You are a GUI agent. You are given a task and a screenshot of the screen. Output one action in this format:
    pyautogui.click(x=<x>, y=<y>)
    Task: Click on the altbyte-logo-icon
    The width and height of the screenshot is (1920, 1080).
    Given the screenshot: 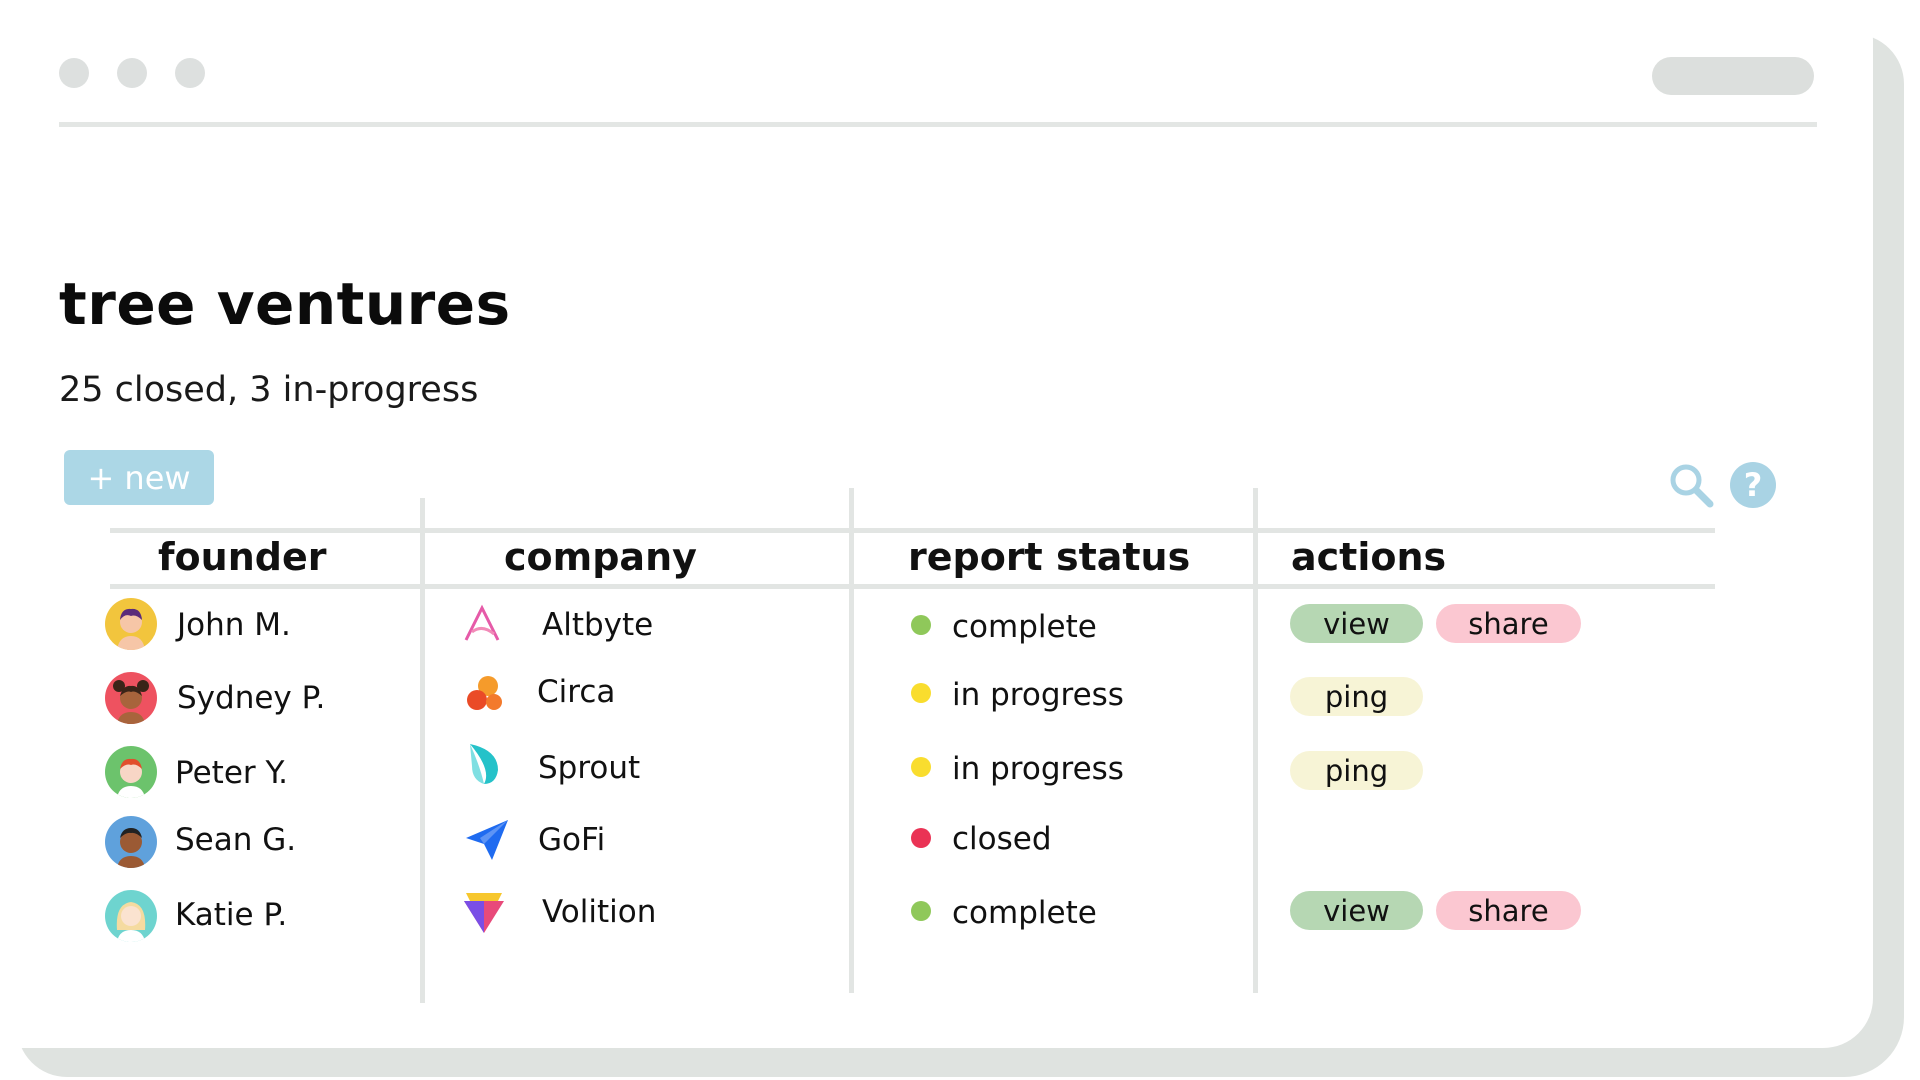 What is the action you would take?
    pyautogui.click(x=482, y=622)
    